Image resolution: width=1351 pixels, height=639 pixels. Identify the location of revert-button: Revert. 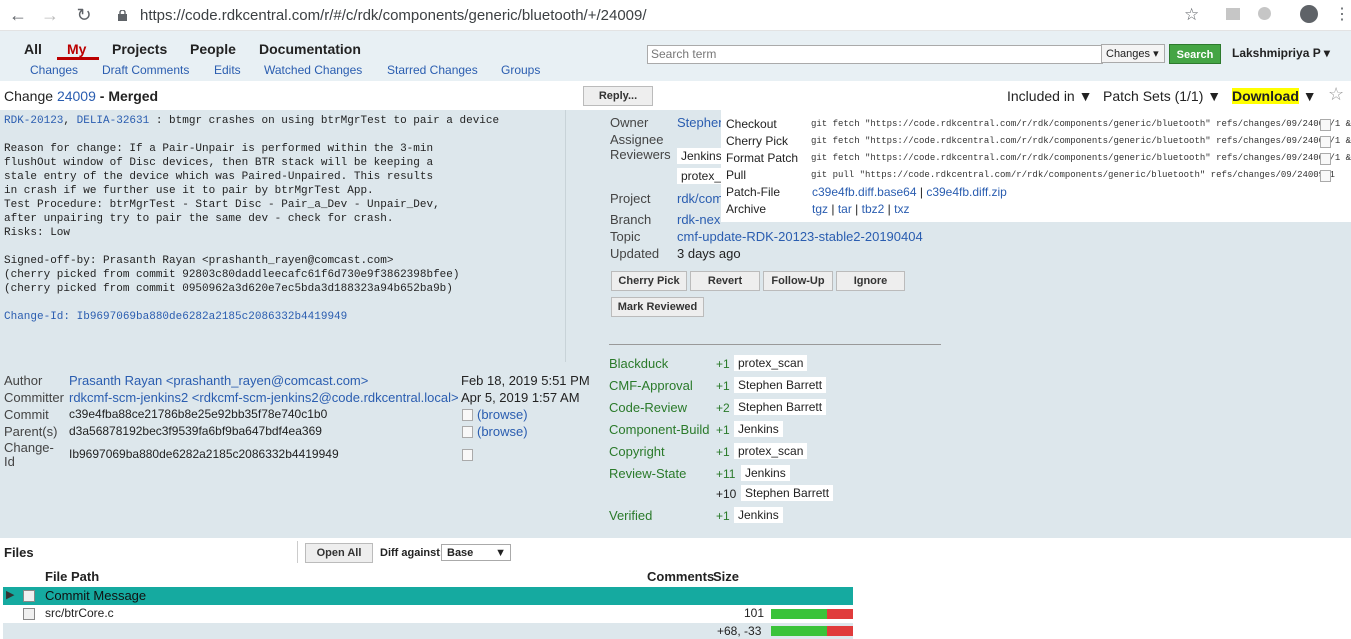
(725, 281).